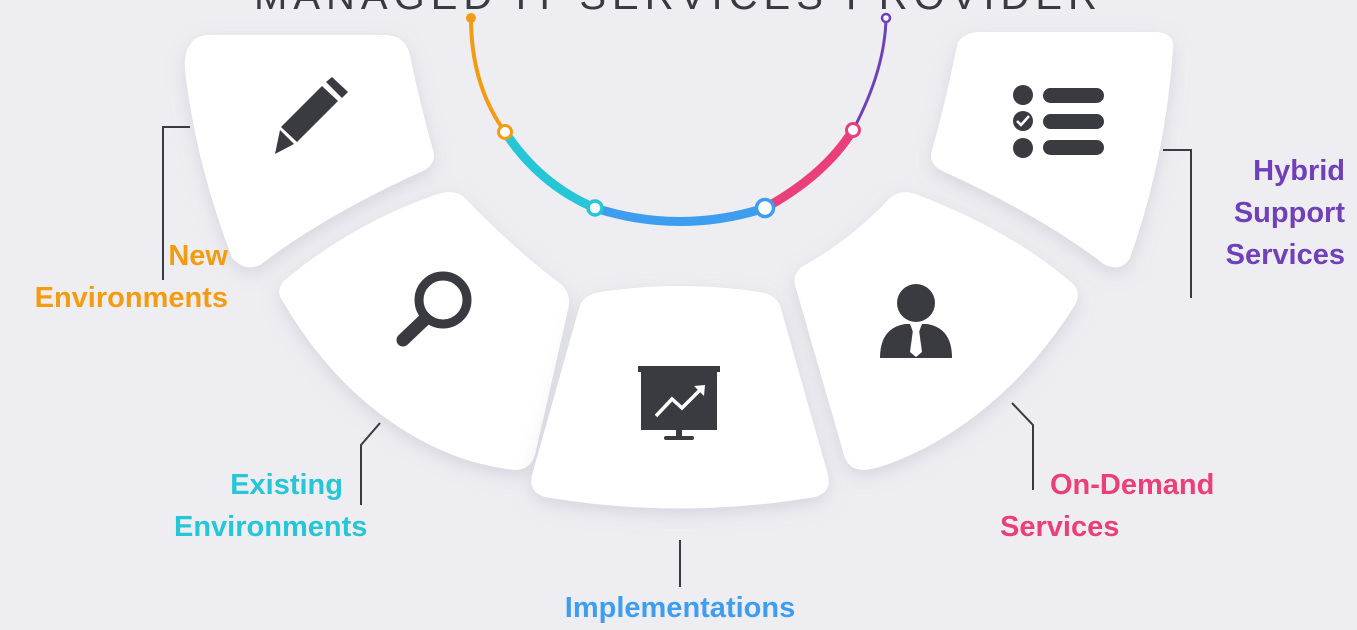 The height and width of the screenshot is (630, 1357). I want to click on label-hybrid-support-services: Hybrid Support Services, so click(1270, 213).